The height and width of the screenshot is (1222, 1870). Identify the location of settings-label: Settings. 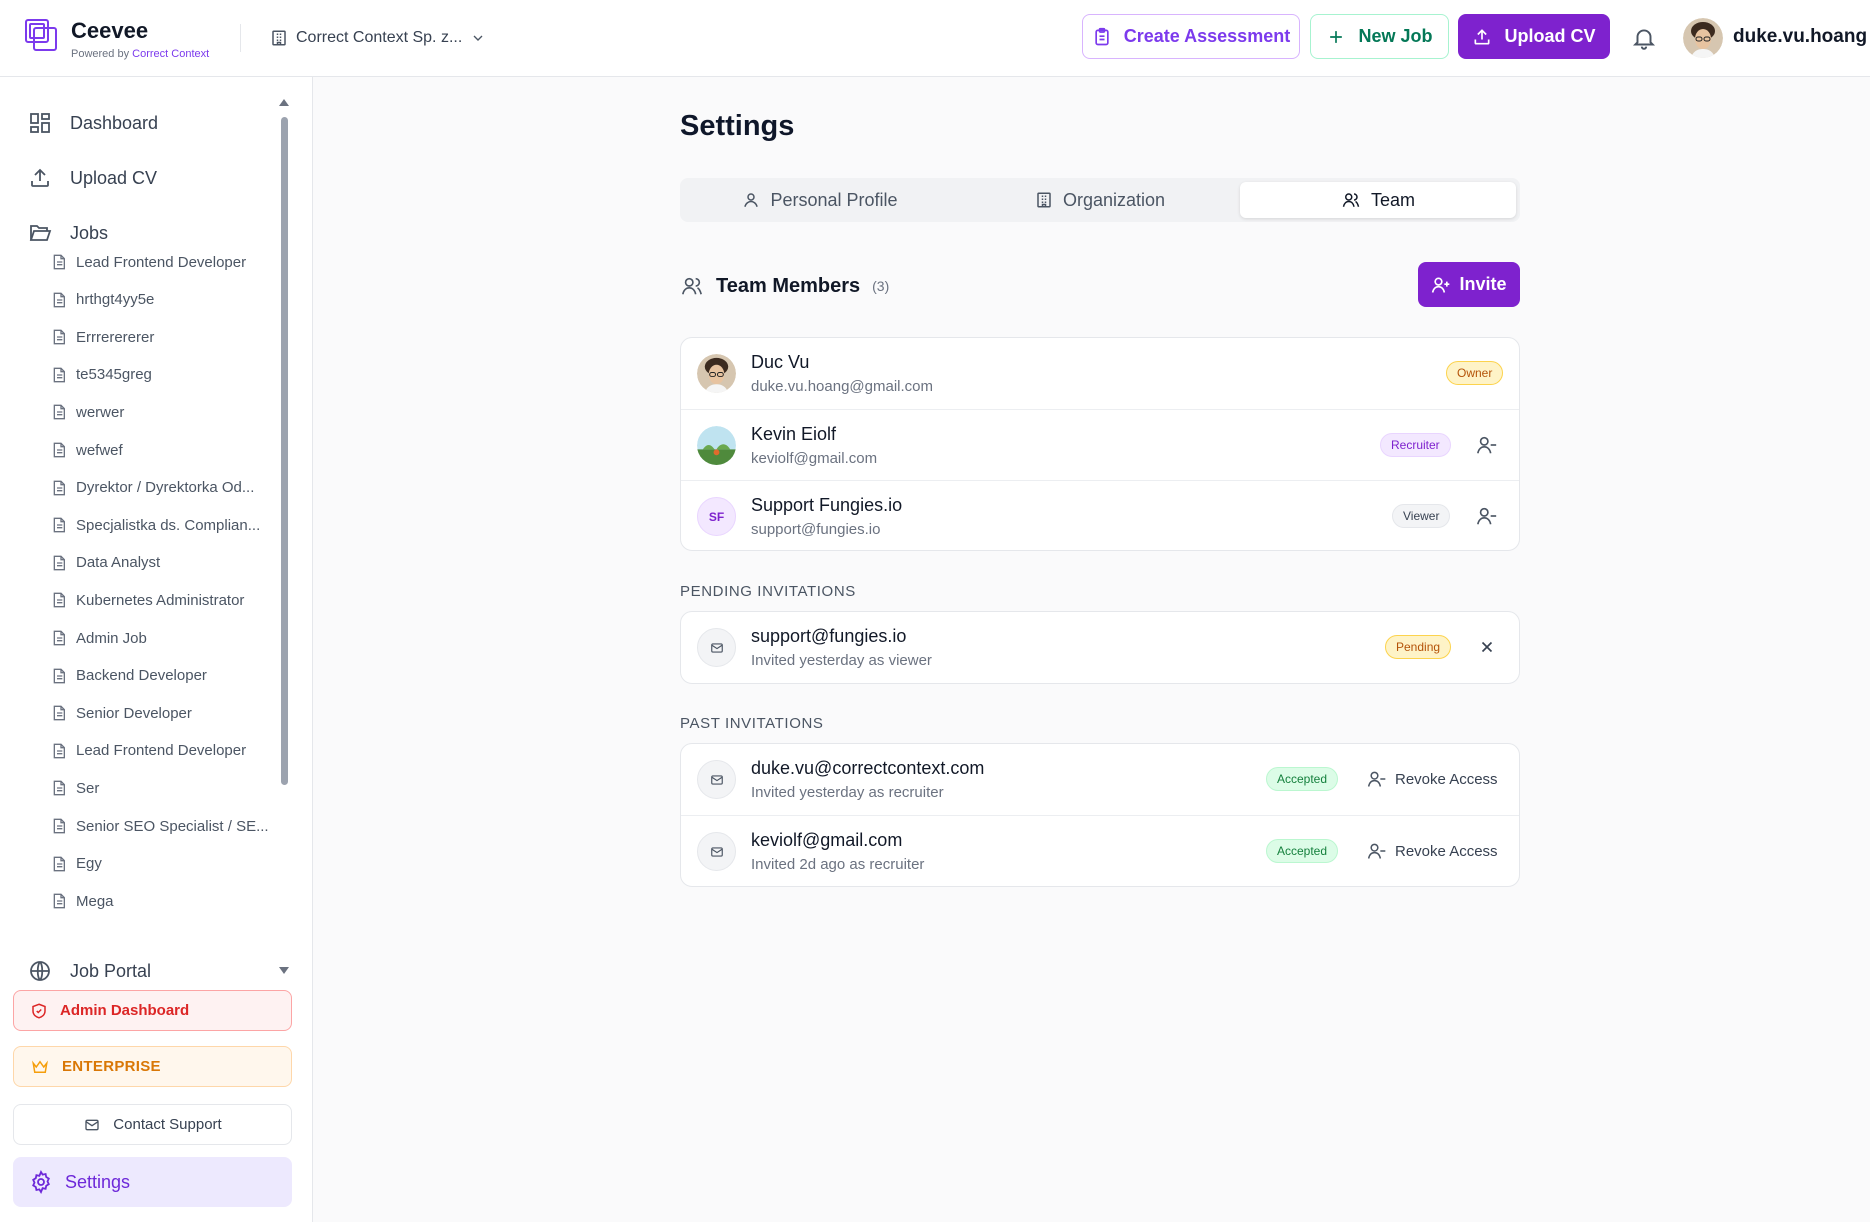
(98, 1181).